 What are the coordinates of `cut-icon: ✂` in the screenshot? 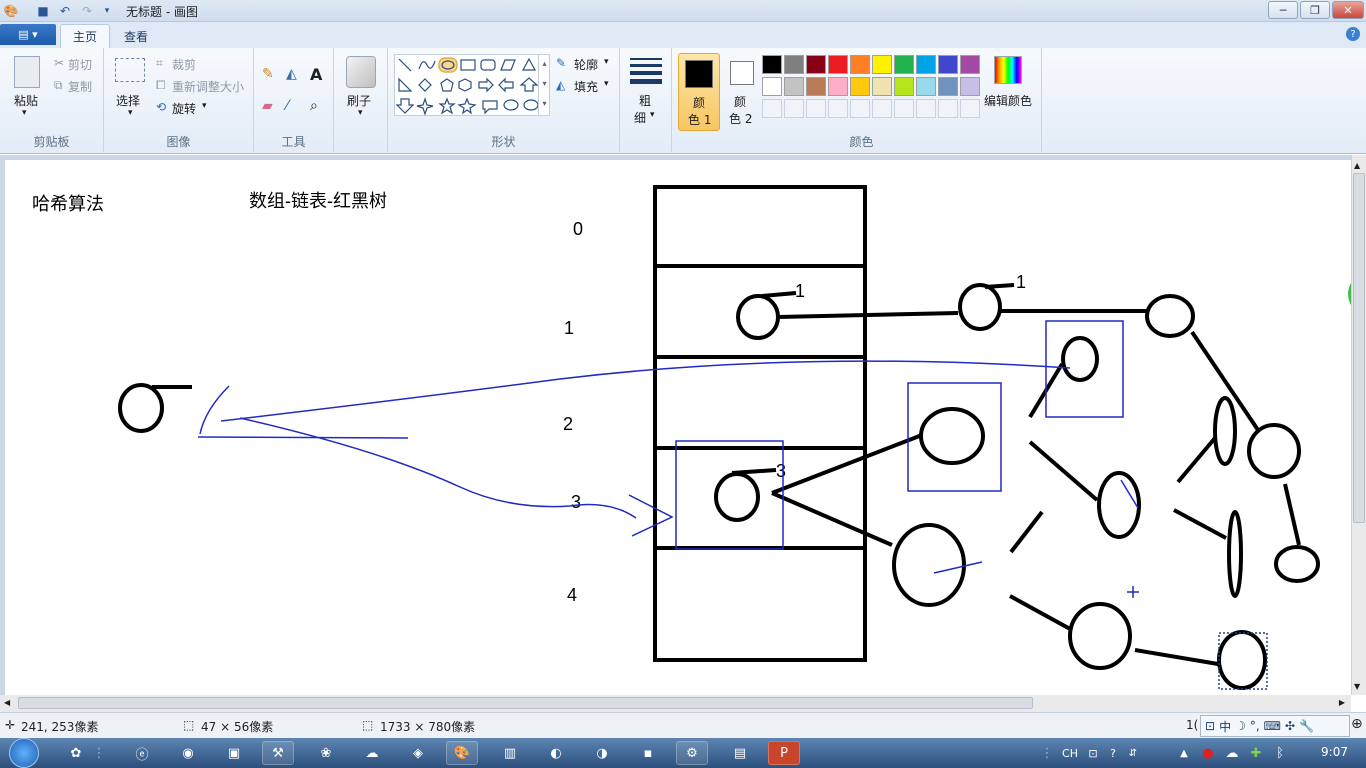 It's located at (59, 63).